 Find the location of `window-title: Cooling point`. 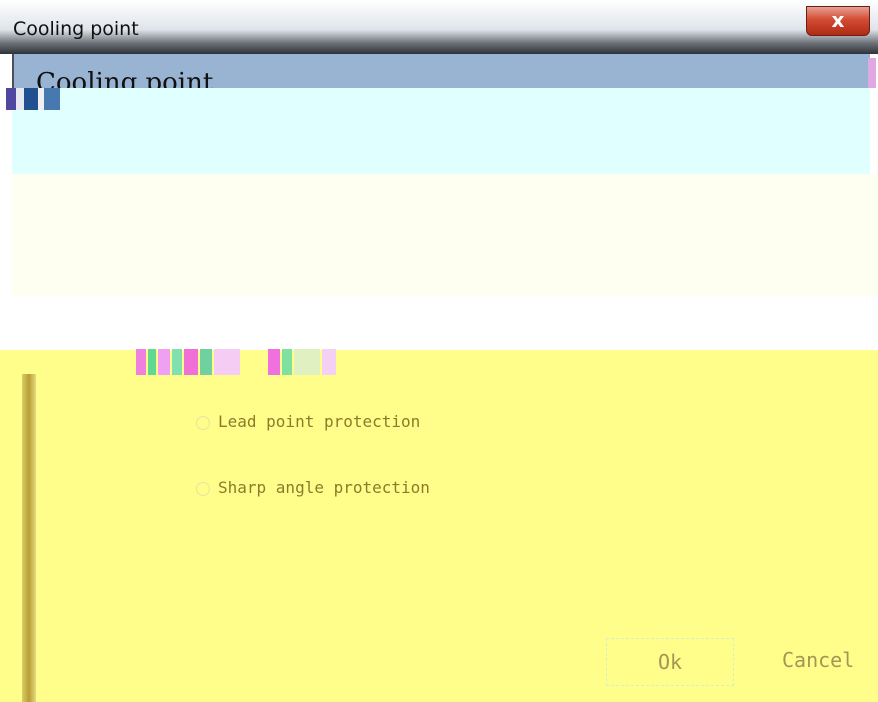

window-title: Cooling point is located at coordinates (76, 29).